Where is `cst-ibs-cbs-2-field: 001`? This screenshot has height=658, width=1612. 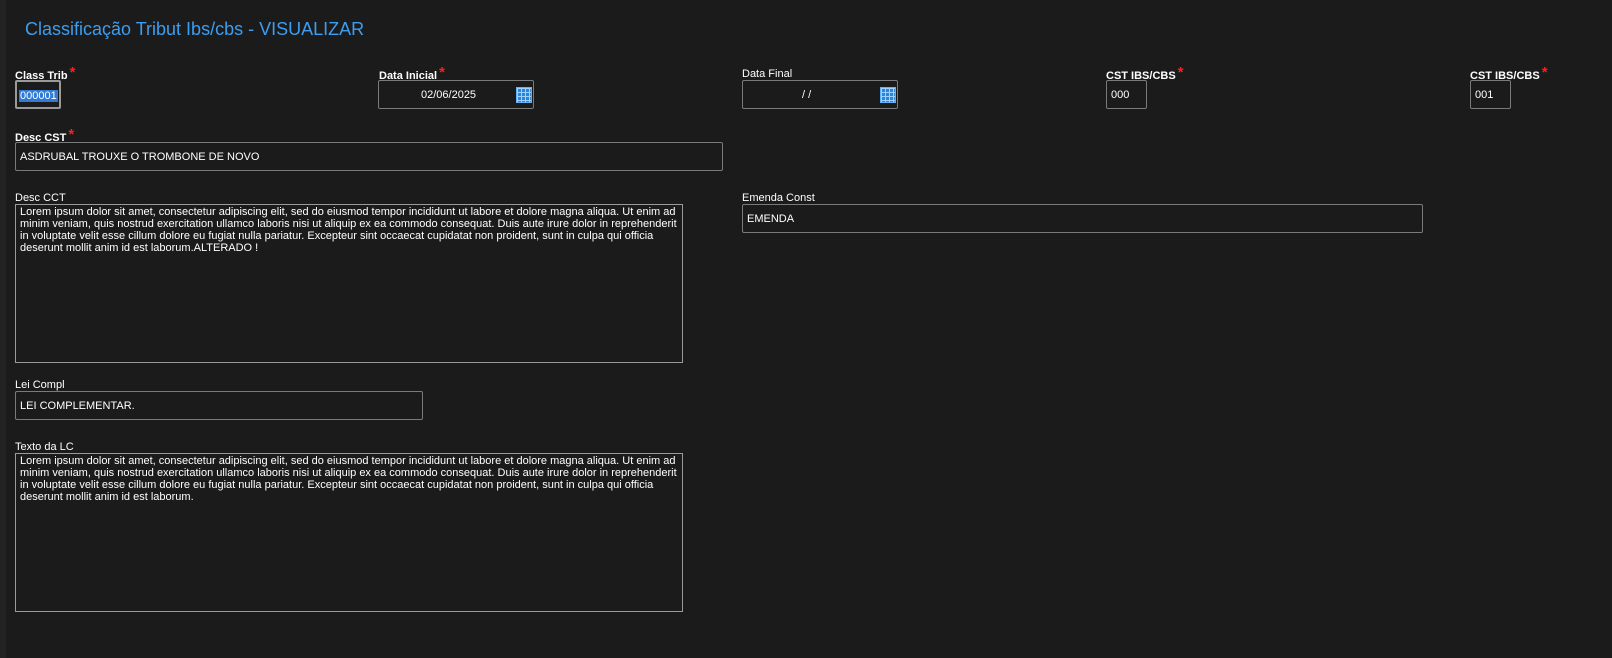
cst-ibs-cbs-2-field: 001 is located at coordinates (1490, 94).